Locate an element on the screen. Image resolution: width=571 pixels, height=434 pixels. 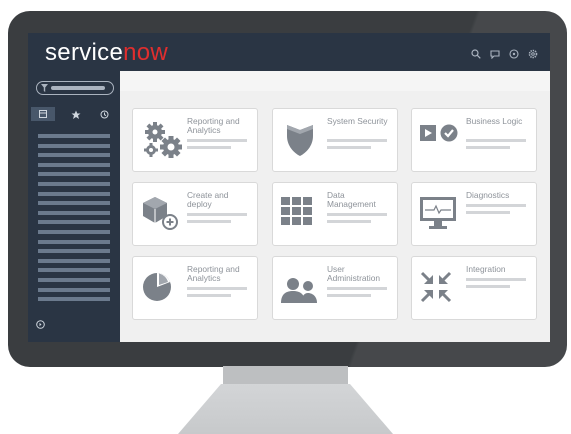
help-icon is located at coordinates (514, 52).